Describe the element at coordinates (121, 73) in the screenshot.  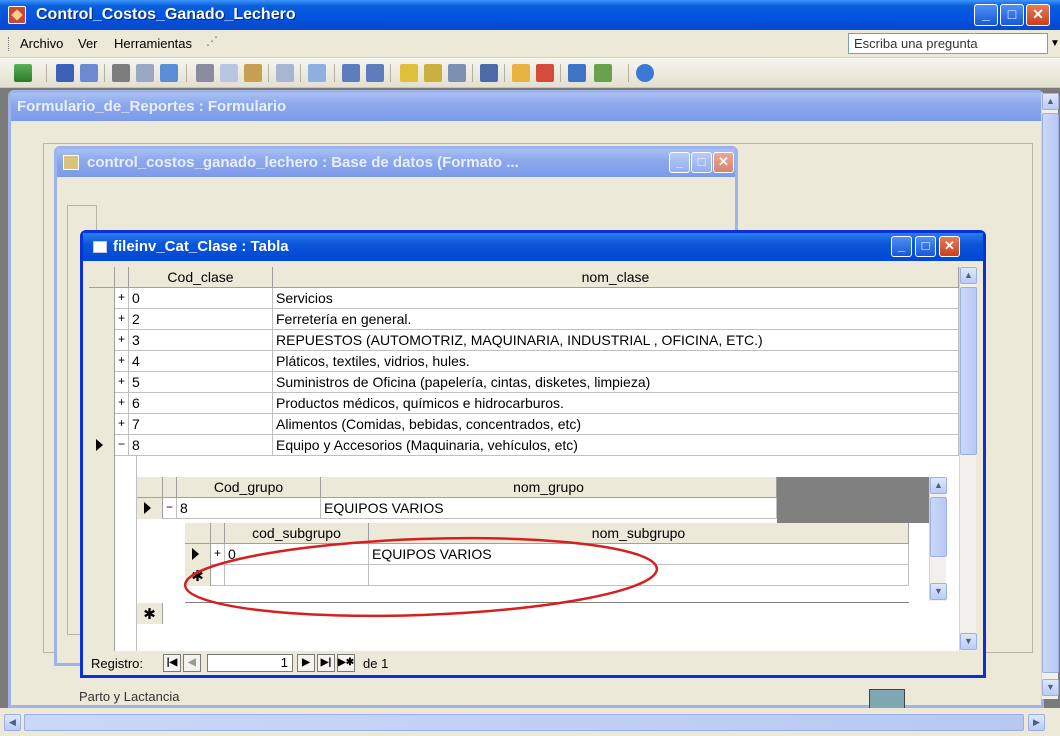
I see `print-icon` at that location.